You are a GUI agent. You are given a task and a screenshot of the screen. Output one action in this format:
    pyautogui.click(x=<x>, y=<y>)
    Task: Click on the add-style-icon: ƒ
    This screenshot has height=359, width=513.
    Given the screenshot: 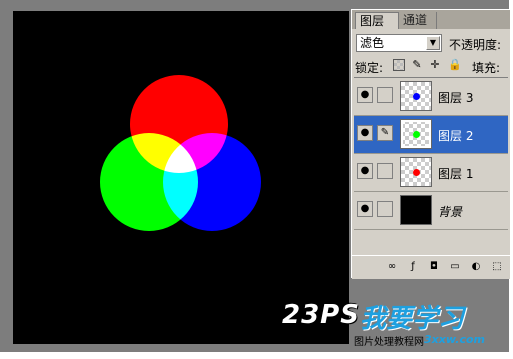 What is the action you would take?
    pyautogui.click(x=413, y=267)
    